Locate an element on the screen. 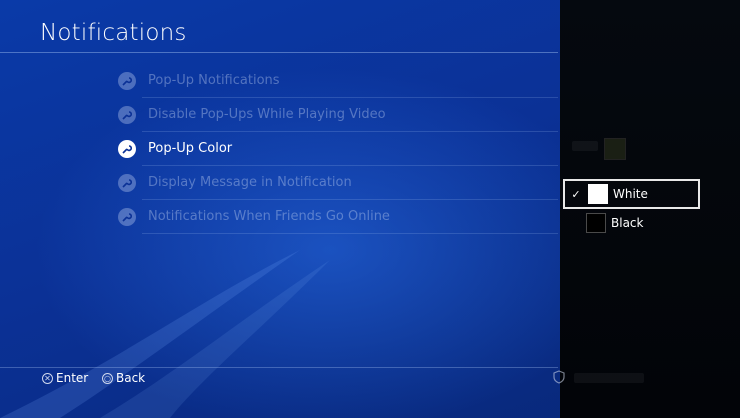 This screenshot has height=418, width=740. checkmark-icon: ✓ is located at coordinates (576, 194).